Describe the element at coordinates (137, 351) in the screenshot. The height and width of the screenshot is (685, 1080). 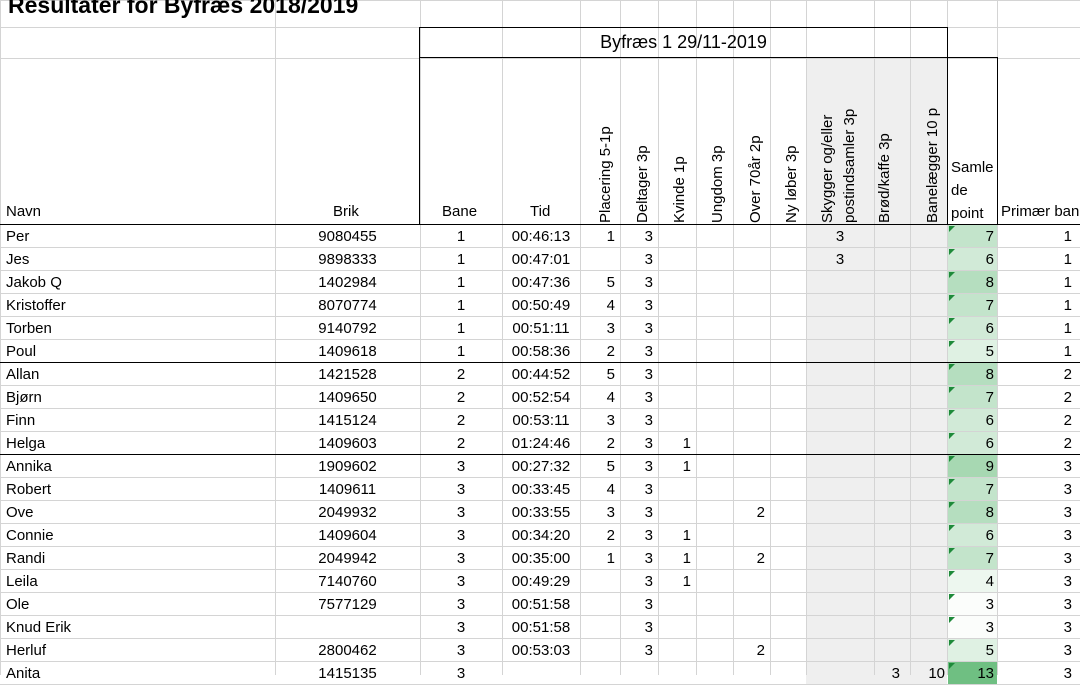
I see `cell-navn: Poul` at that location.